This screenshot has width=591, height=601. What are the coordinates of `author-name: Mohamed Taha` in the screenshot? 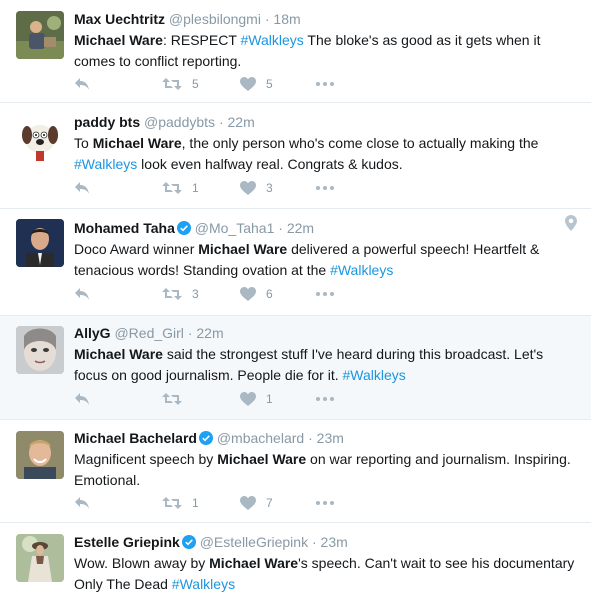 It's located at (124, 228).